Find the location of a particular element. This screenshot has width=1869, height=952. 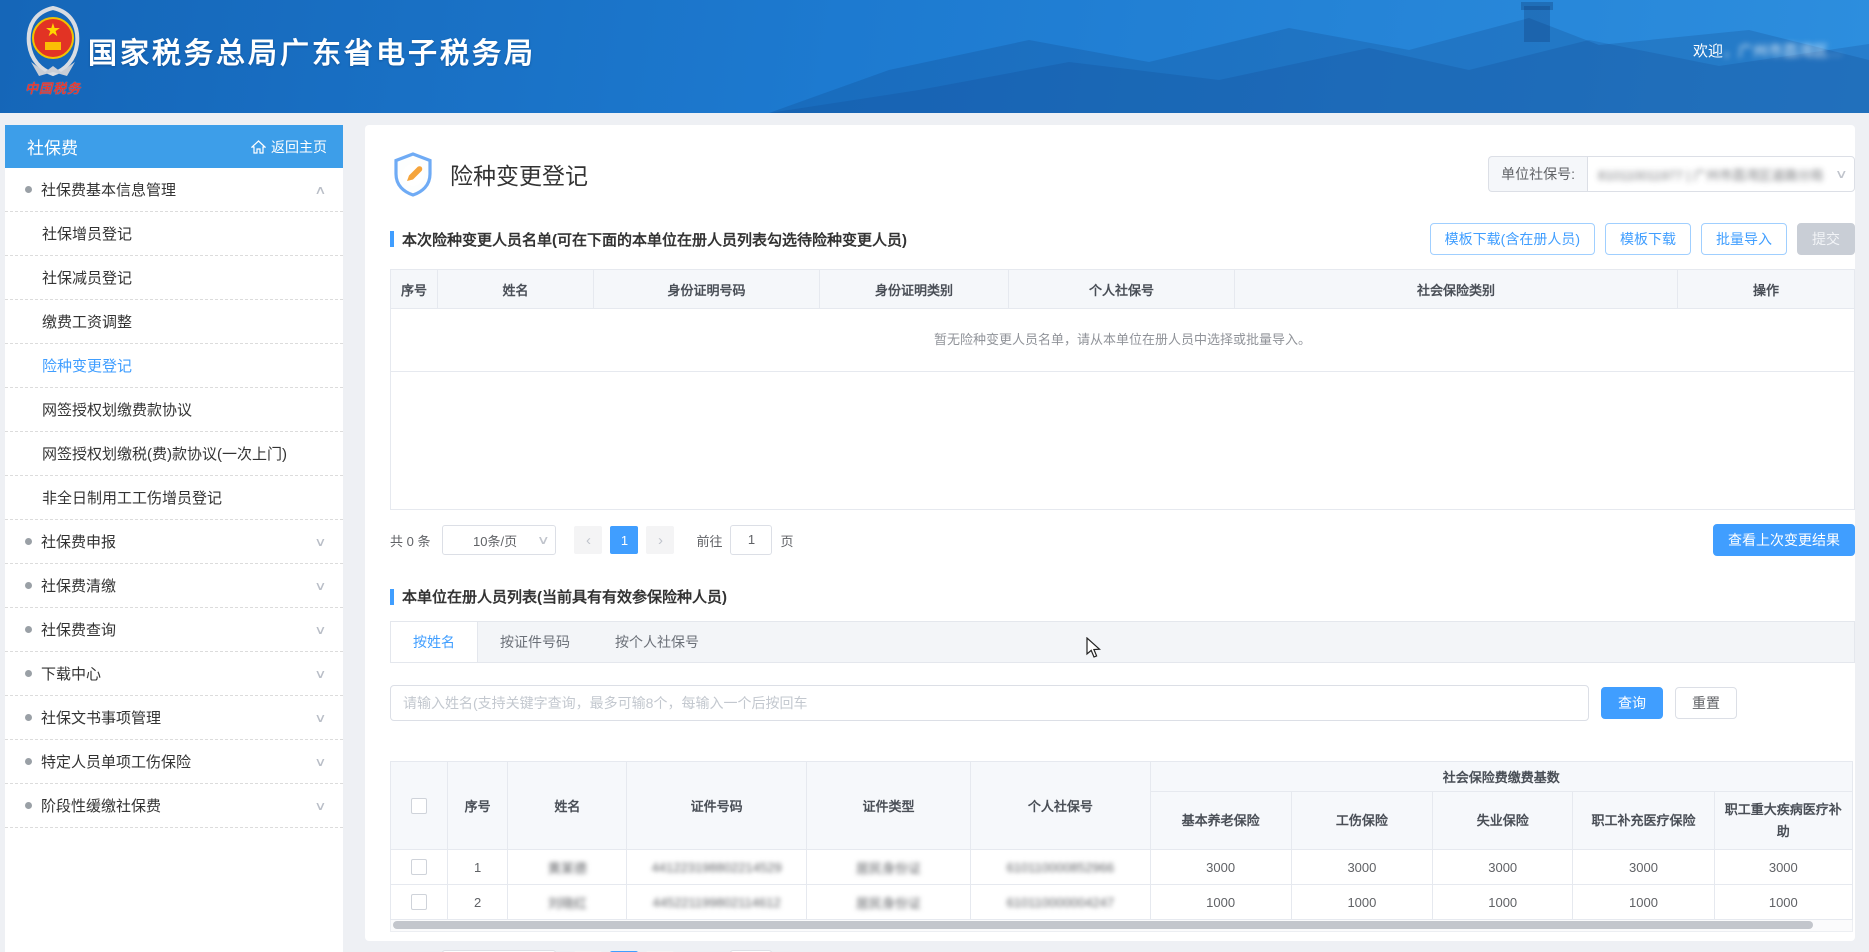

sidebar-item-wage-adjust: 缴费工资调整 is located at coordinates (174, 322).